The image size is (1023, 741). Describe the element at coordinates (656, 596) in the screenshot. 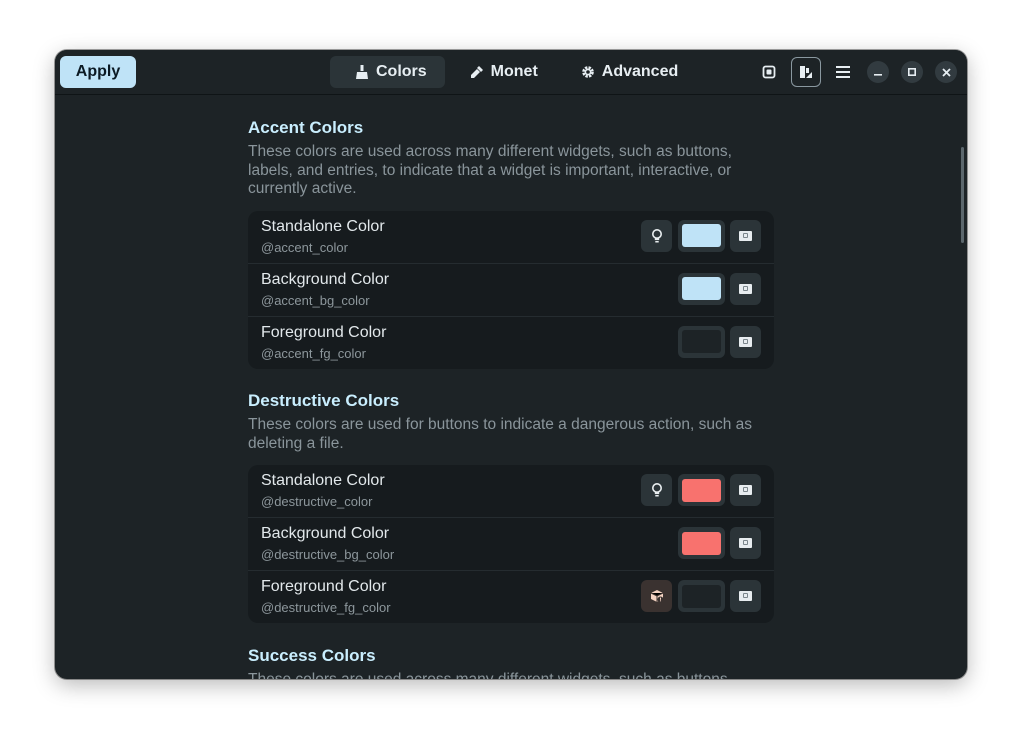

I see `warning-box-icon` at that location.